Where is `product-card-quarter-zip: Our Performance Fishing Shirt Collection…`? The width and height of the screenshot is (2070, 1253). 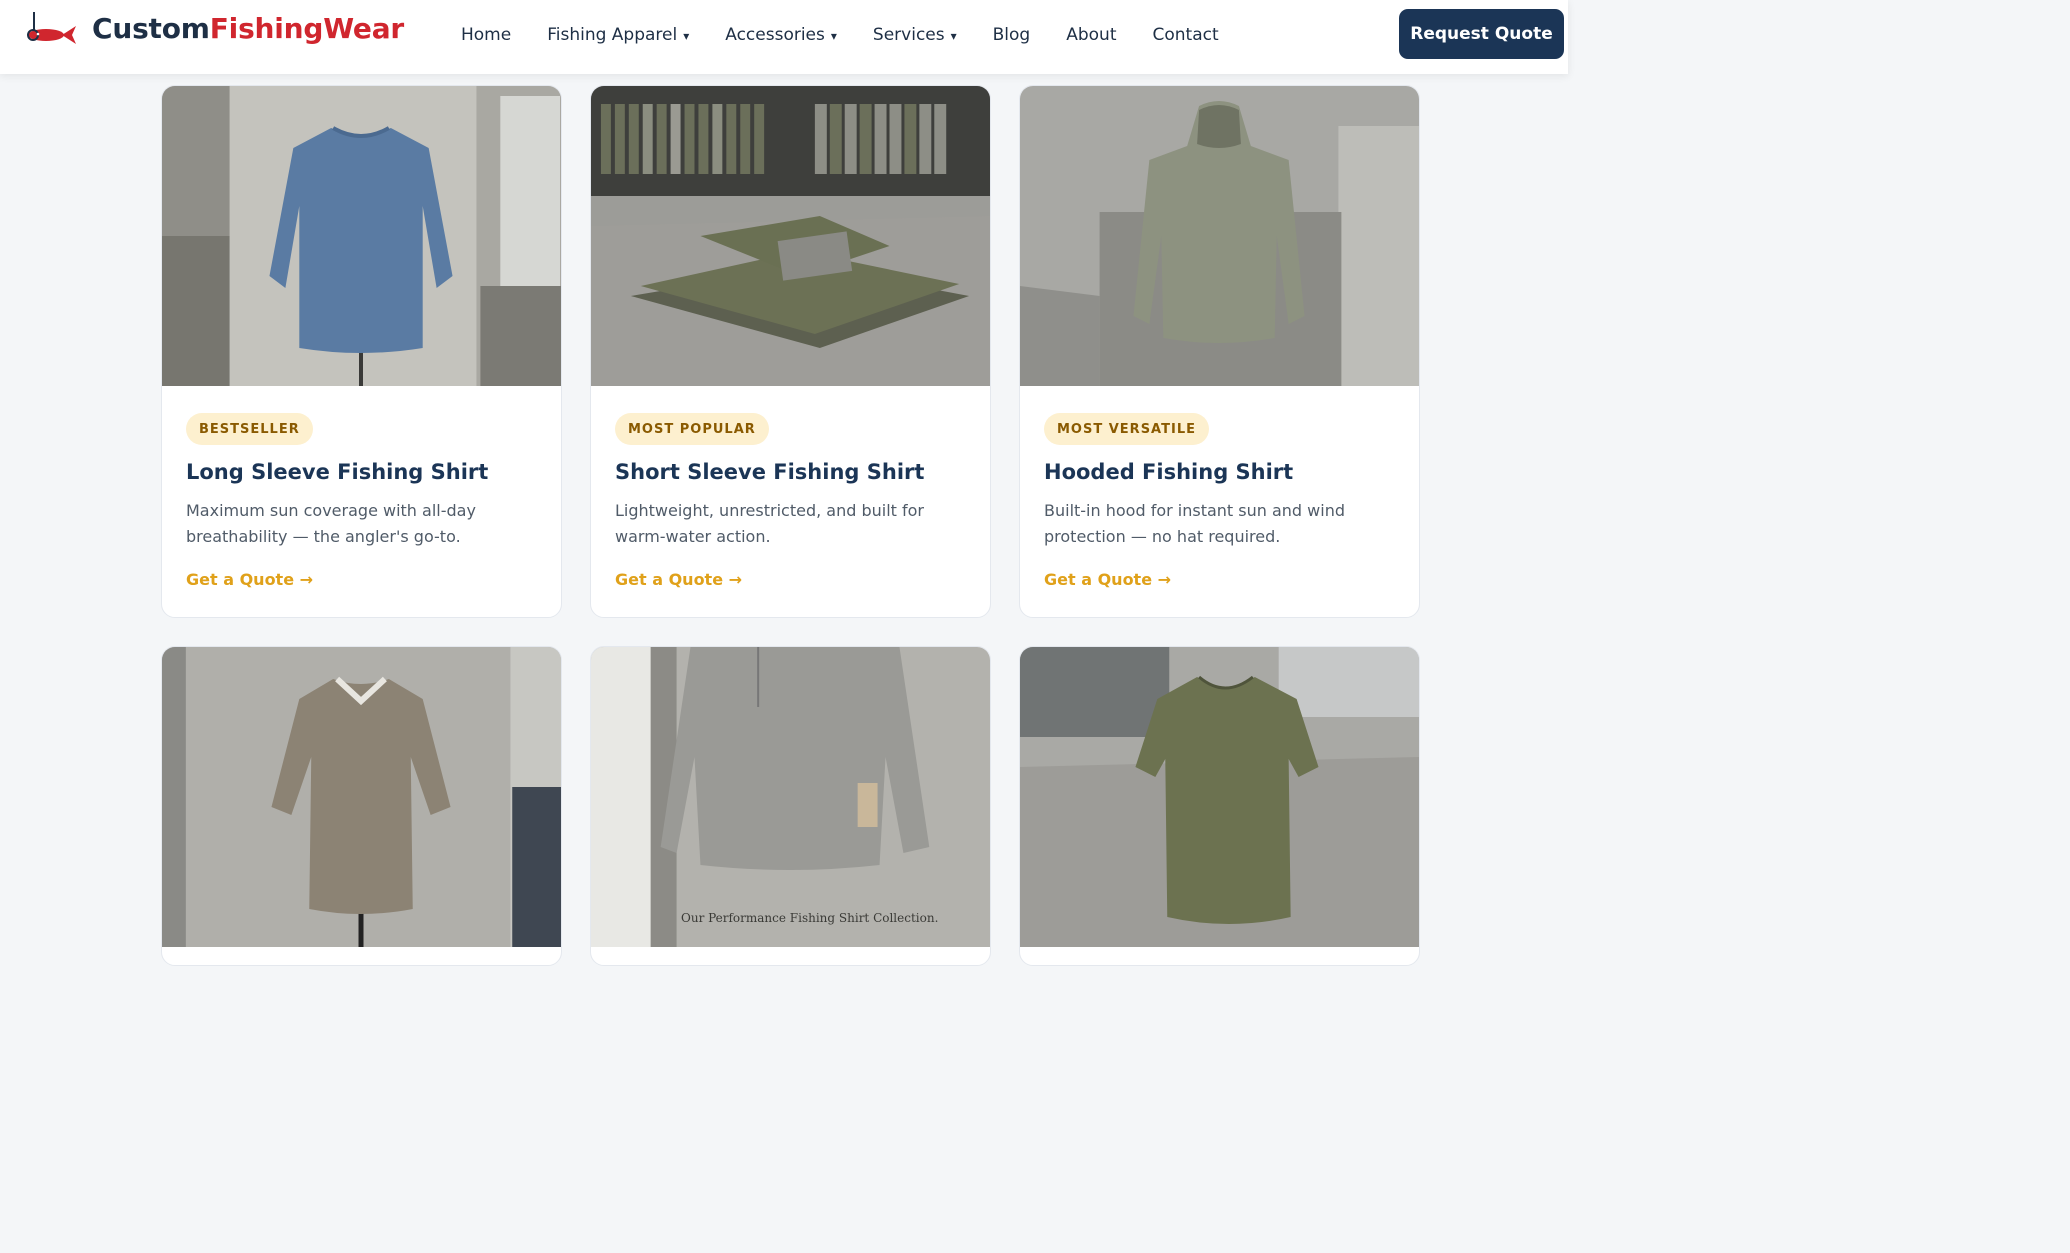 product-card-quarter-zip: Our Performance Fishing Shirt Collection… is located at coordinates (790, 806).